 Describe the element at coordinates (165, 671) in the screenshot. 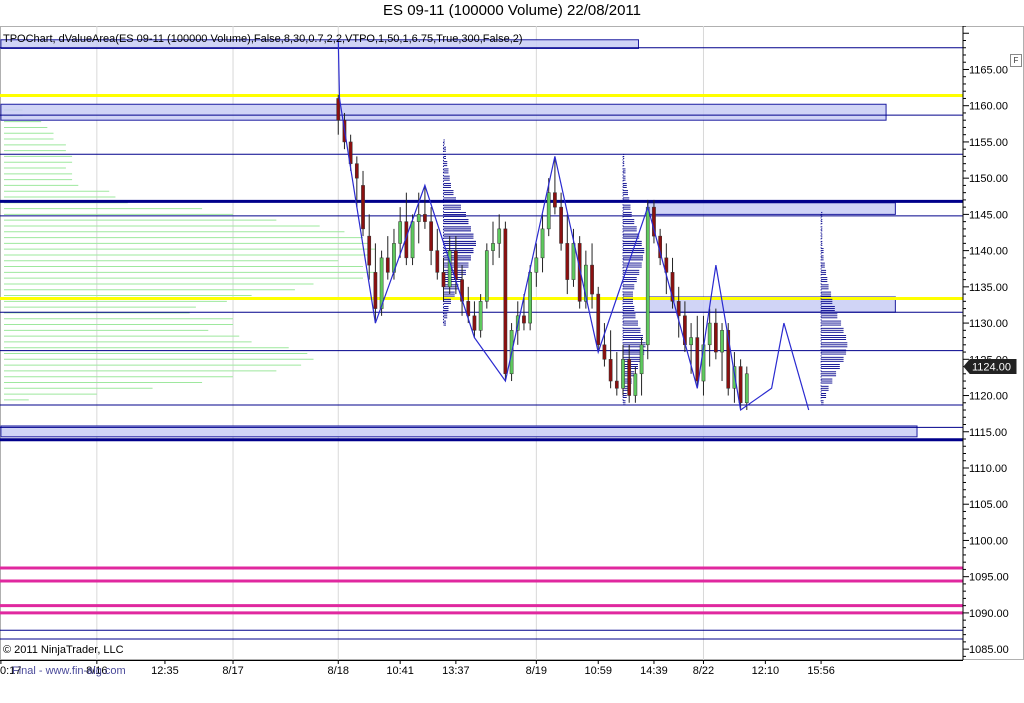

I see `x-tick-label: 12:35` at that location.